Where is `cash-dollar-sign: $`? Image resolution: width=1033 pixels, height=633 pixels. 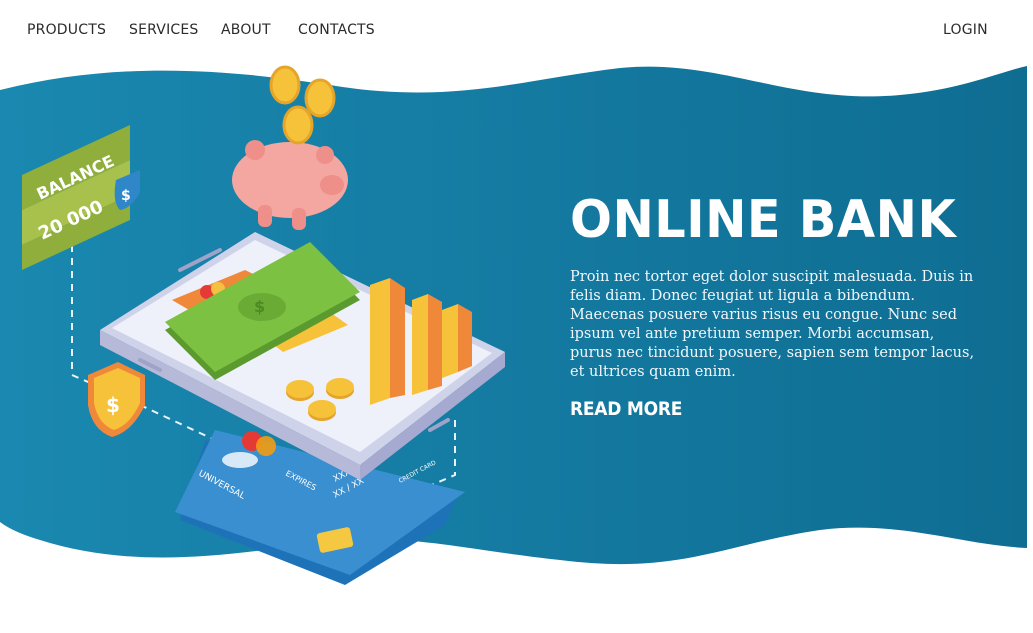
cash-dollar-sign: $ is located at coordinates (259, 306).